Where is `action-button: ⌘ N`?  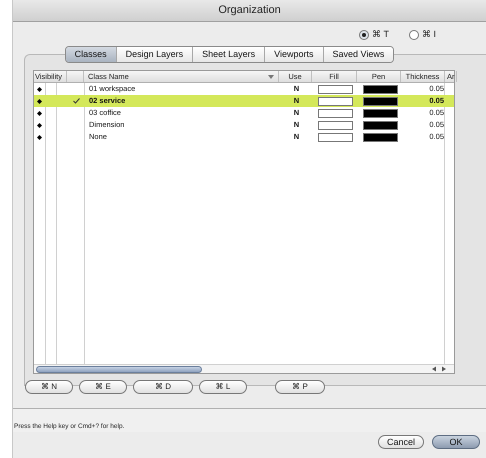
action-button: ⌘ N is located at coordinates (49, 387).